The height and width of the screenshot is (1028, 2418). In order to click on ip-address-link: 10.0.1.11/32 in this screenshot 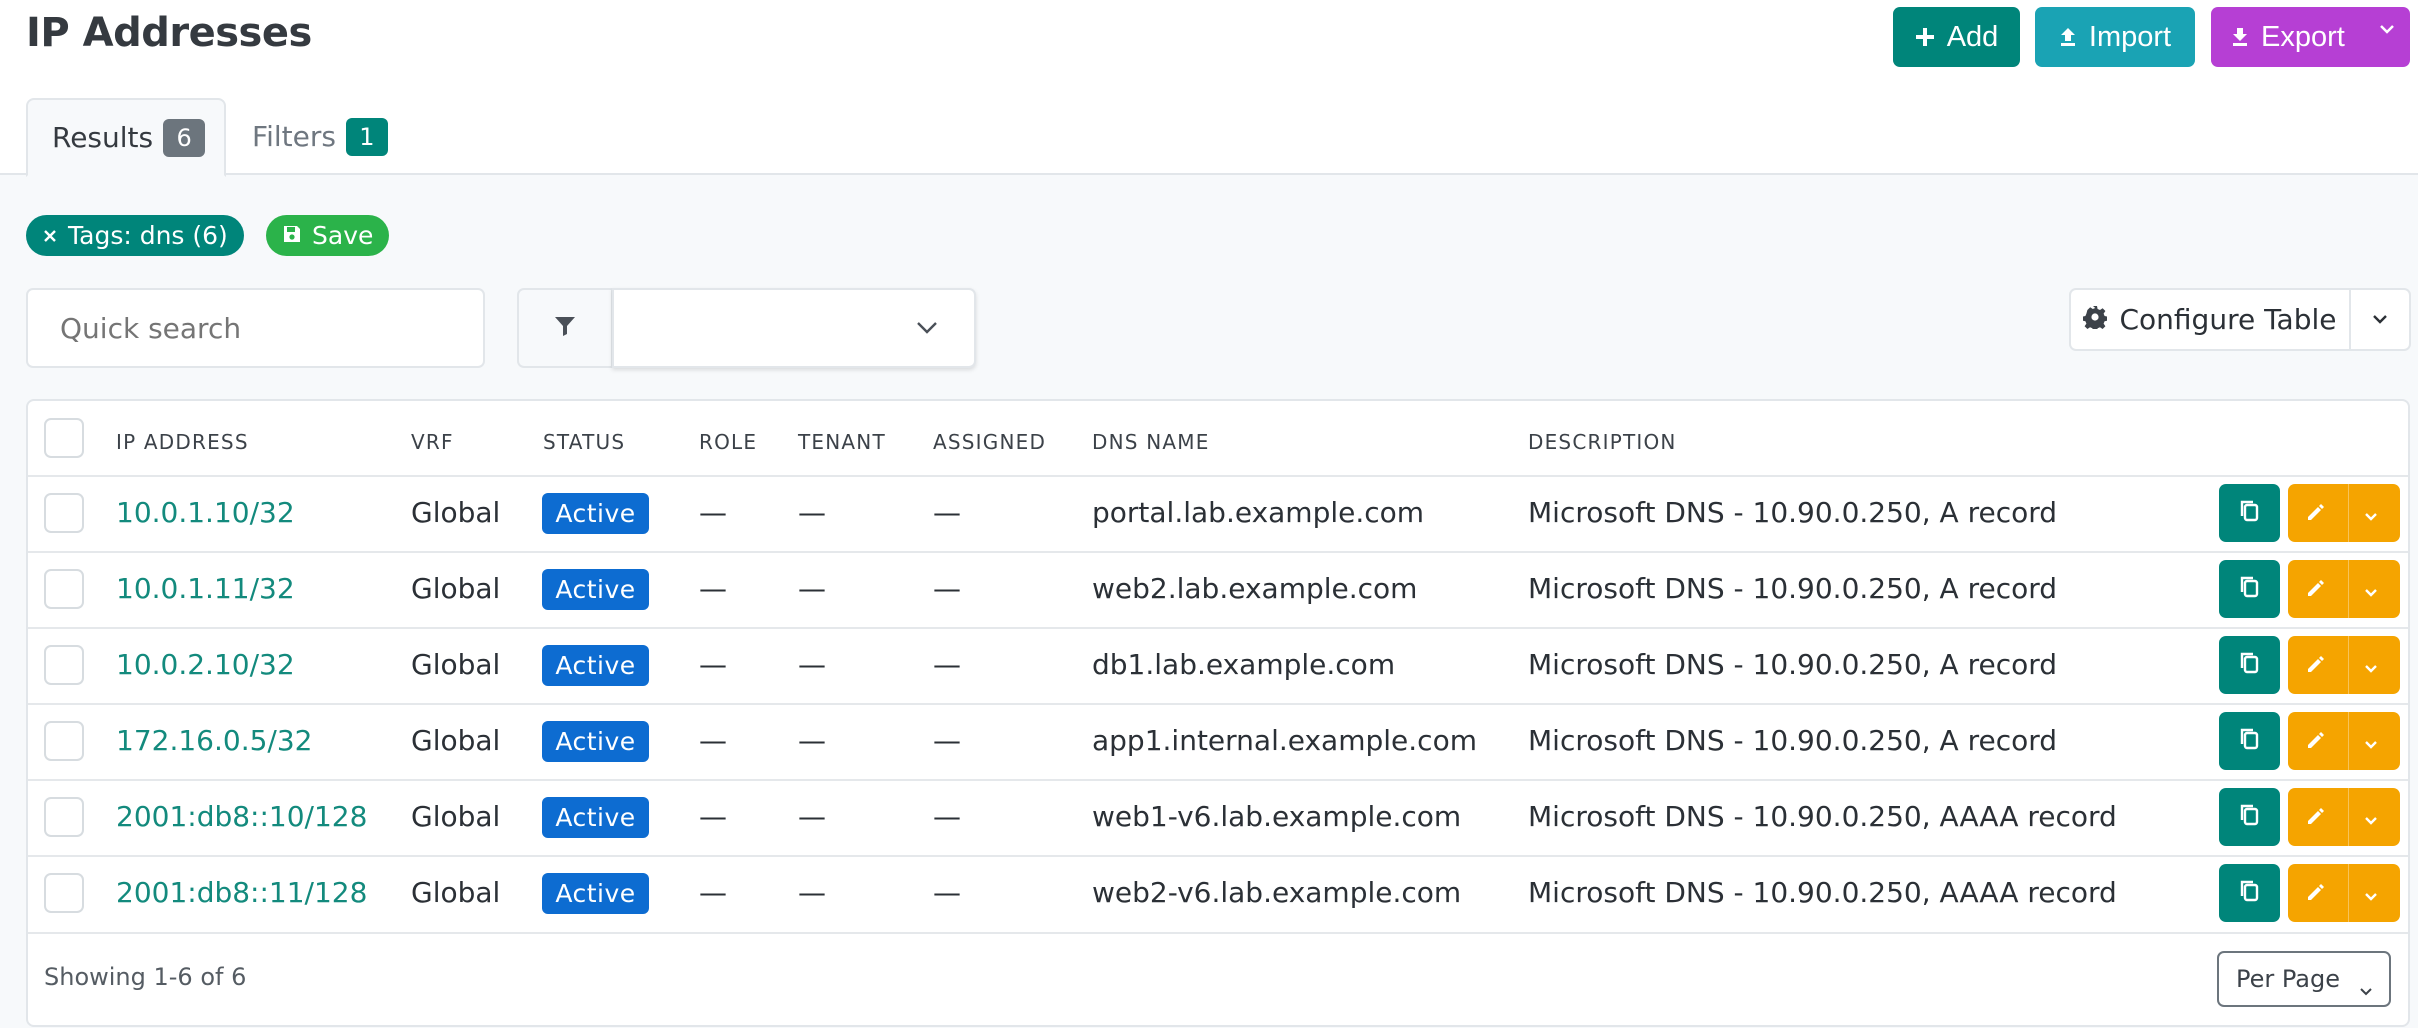, I will do `click(205, 588)`.